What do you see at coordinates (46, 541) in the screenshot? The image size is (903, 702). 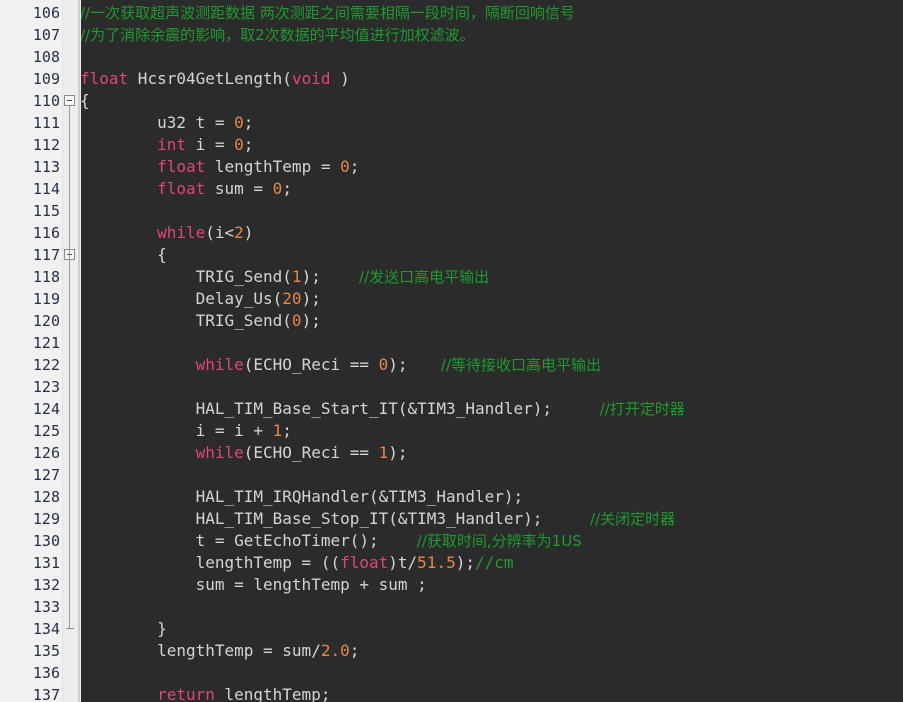 I see `line-number: 130` at bounding box center [46, 541].